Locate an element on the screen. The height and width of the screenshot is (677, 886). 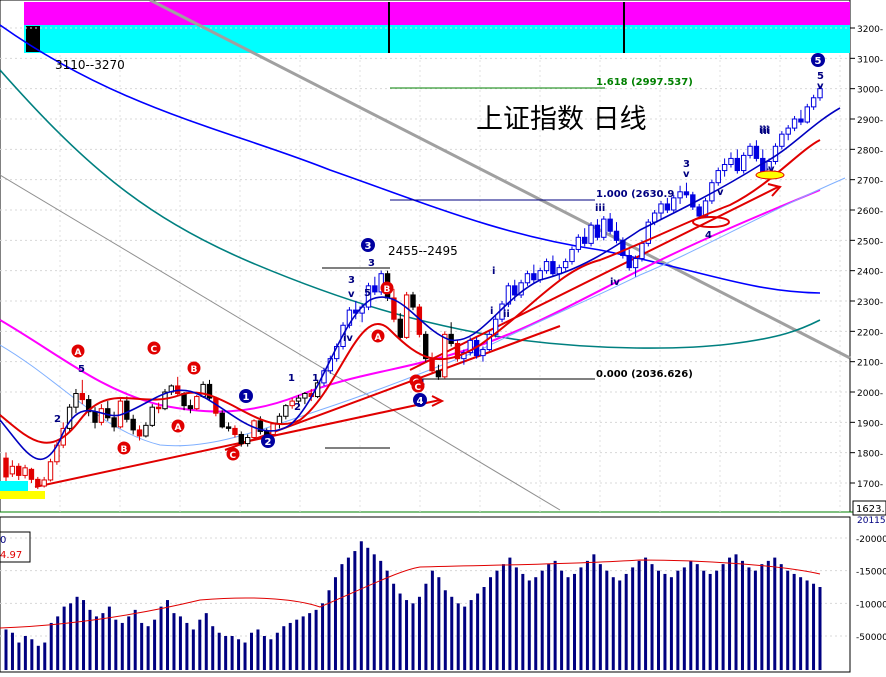
axis-tick-label: 1700- is located at coordinates (870, 485).